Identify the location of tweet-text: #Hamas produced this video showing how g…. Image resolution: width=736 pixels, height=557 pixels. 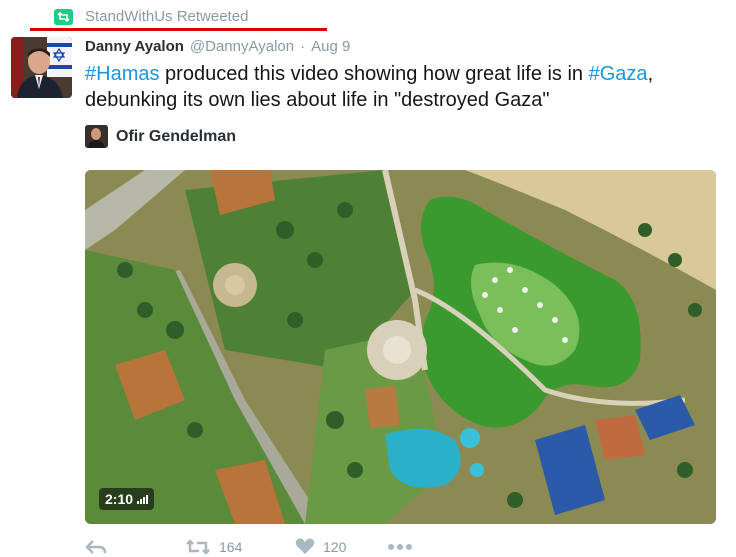
(405, 87).